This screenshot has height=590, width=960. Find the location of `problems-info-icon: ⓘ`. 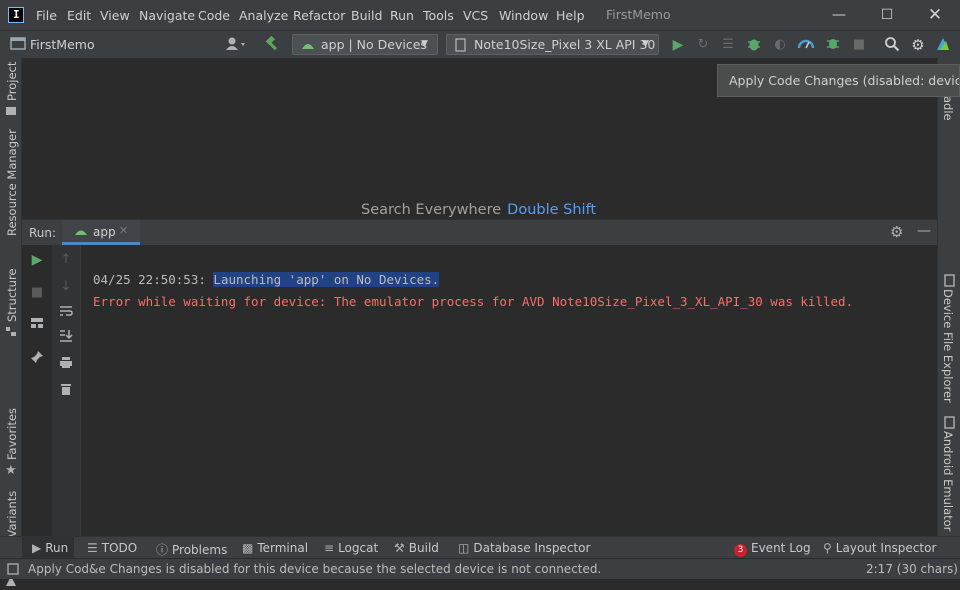

problems-info-icon: ⓘ is located at coordinates (162, 550).